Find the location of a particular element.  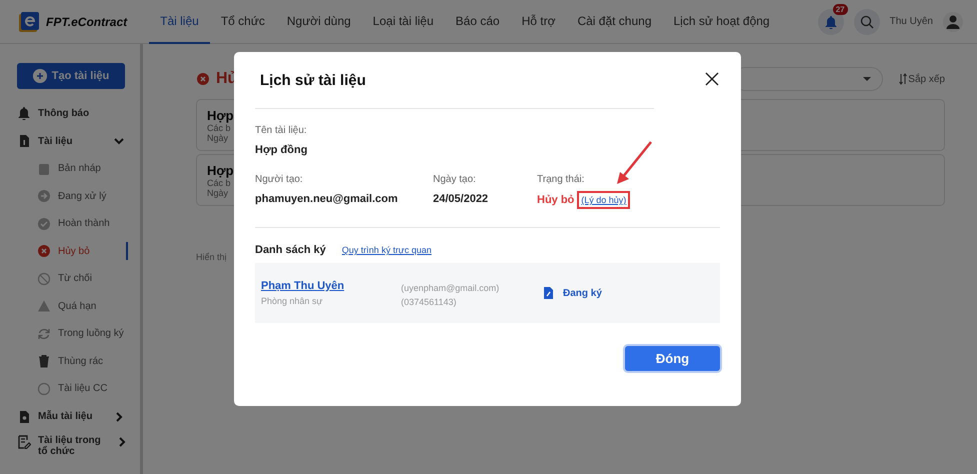

field-label: Tên tài liệu: is located at coordinates (281, 130).